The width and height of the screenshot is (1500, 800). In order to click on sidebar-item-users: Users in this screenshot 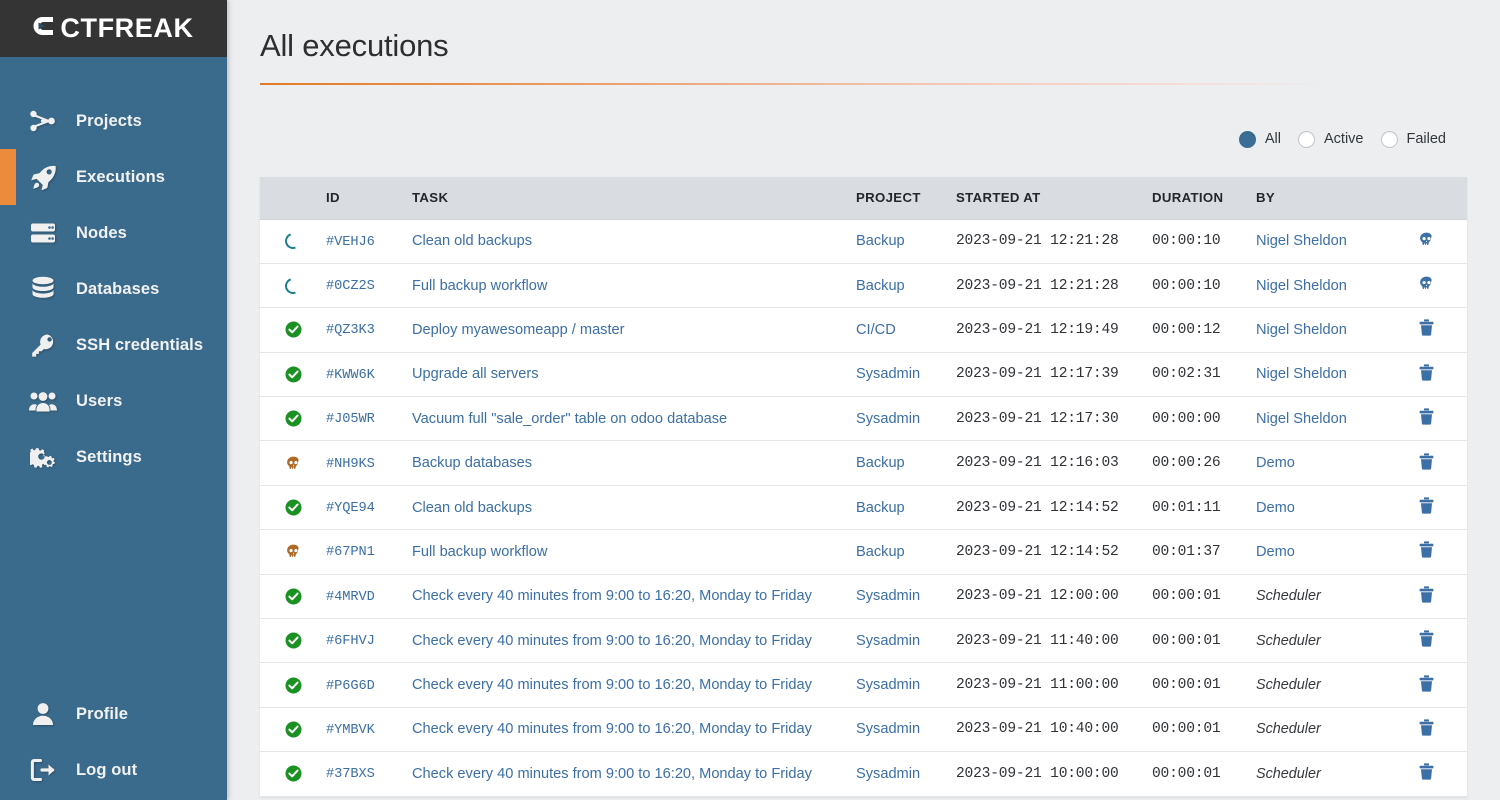, I will do `click(113, 401)`.